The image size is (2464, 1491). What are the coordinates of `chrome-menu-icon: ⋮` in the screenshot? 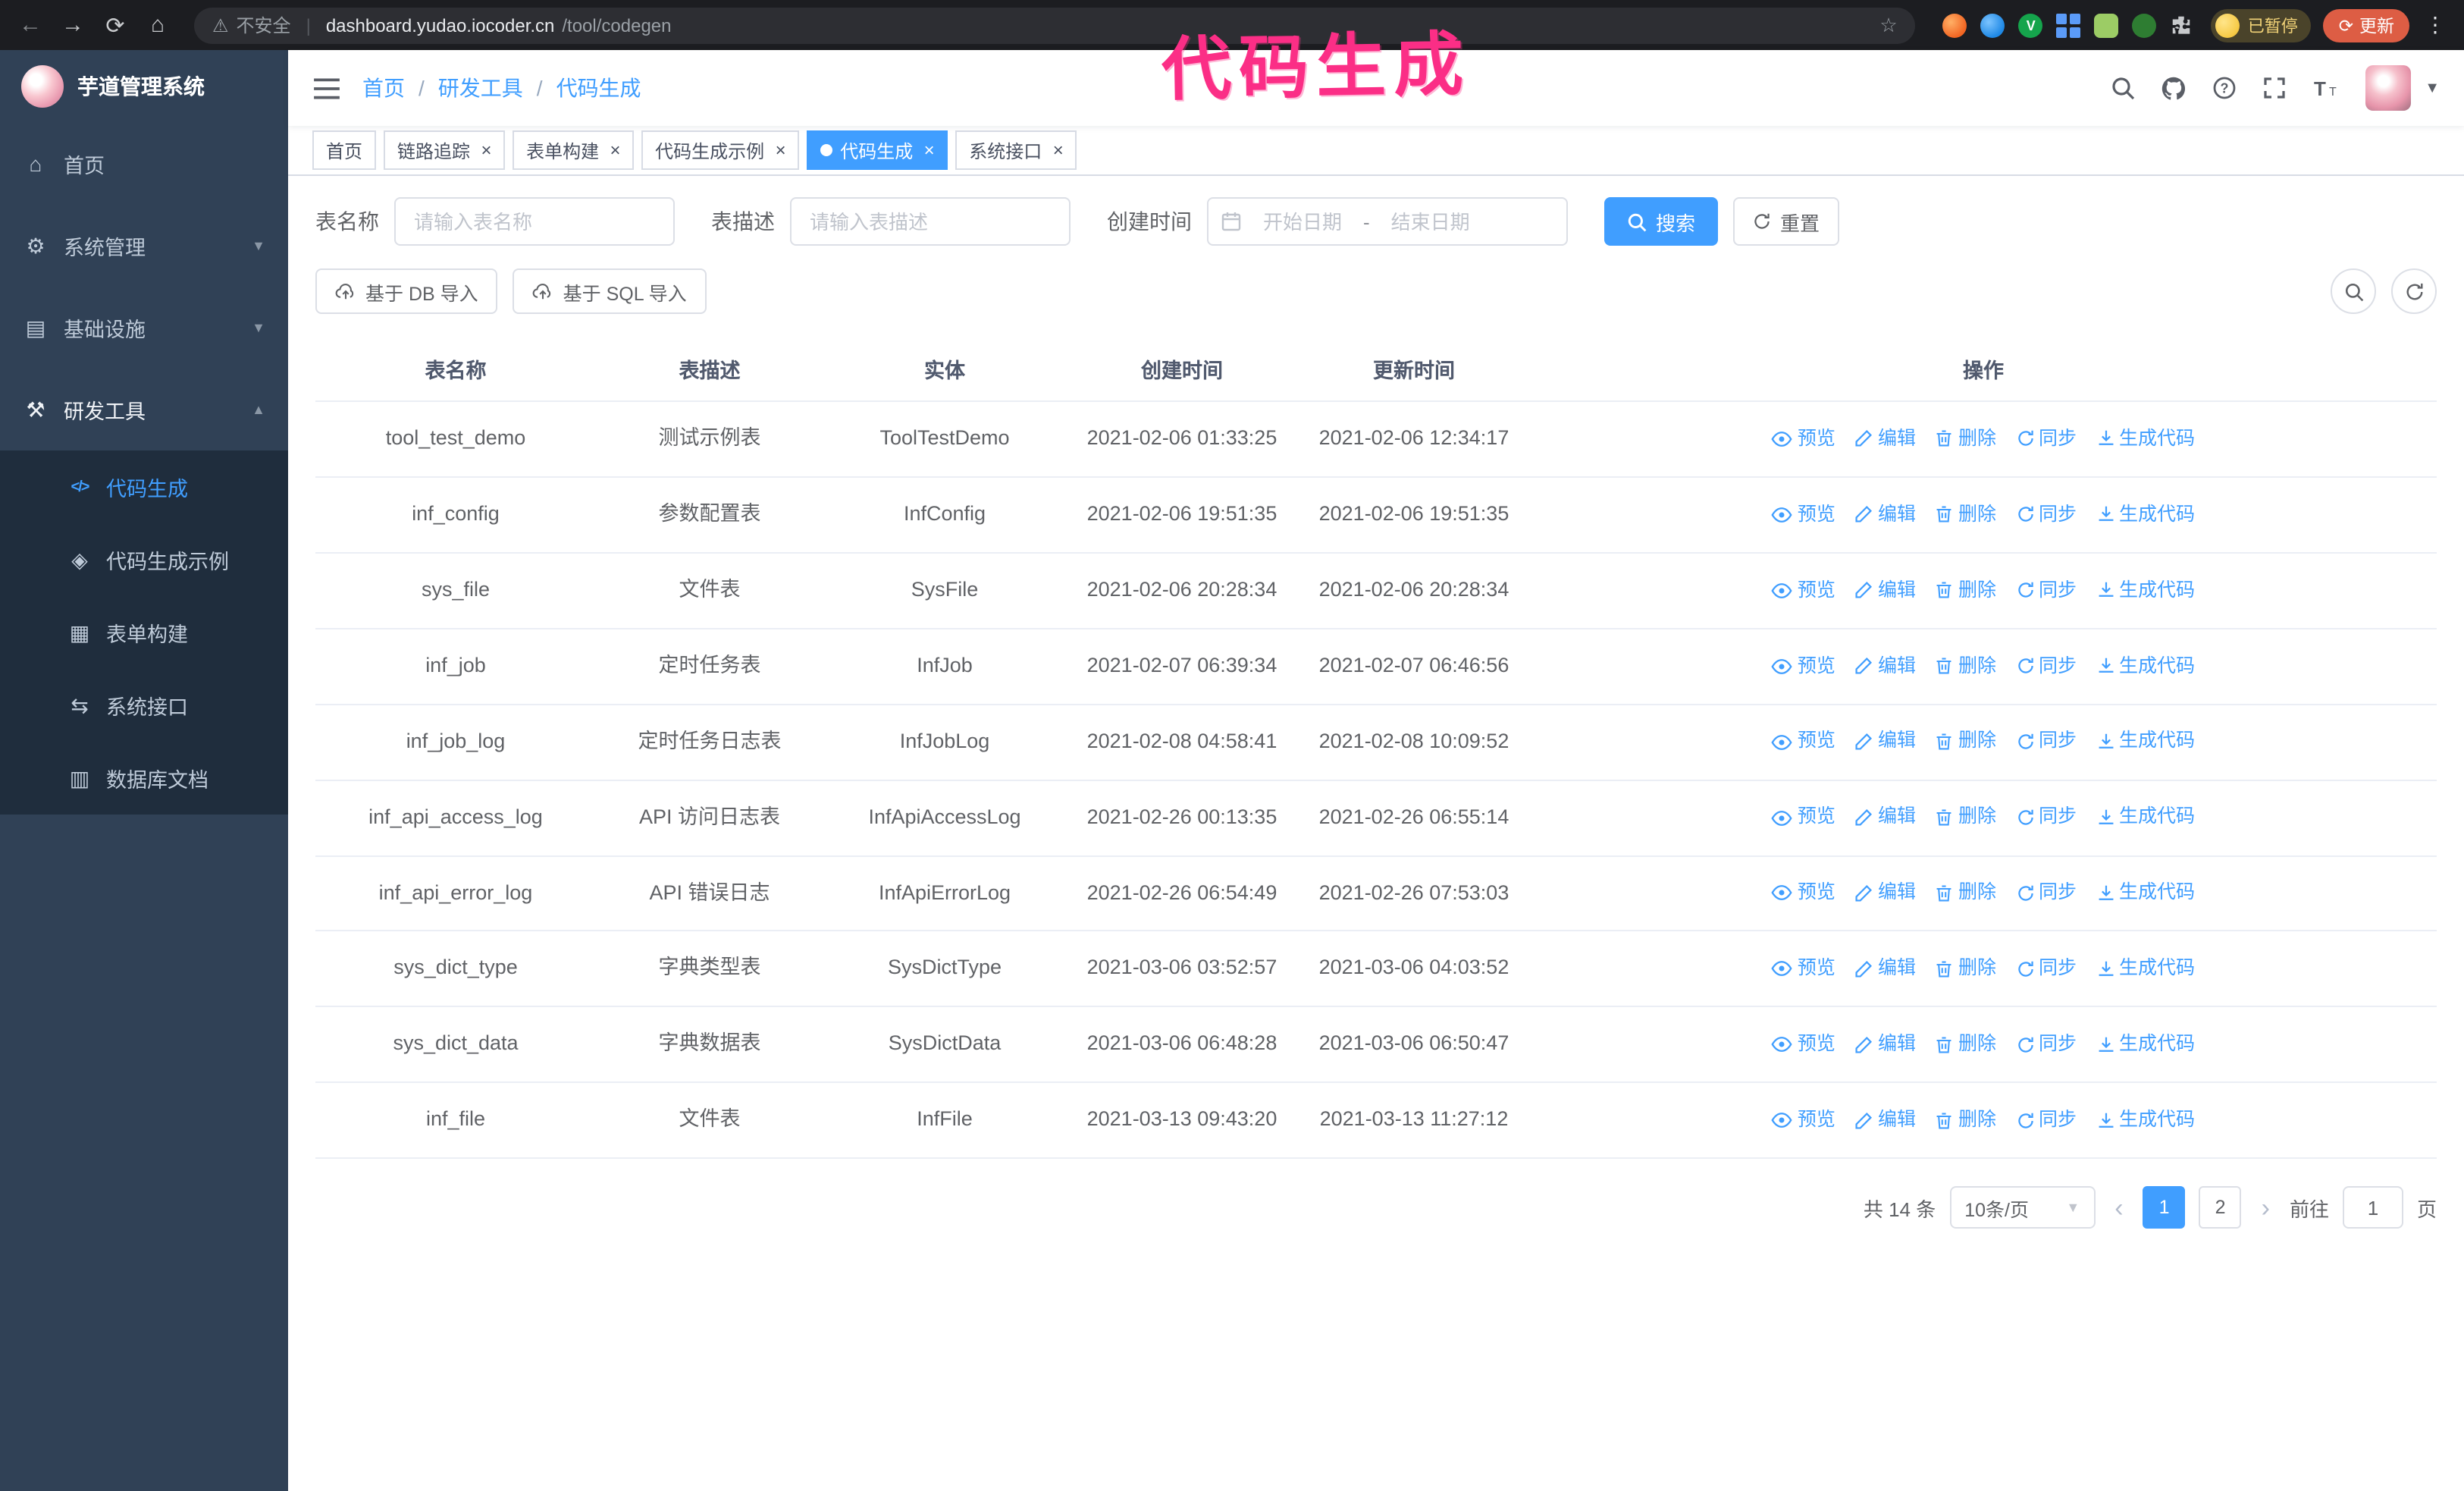 It's located at (2435, 25).